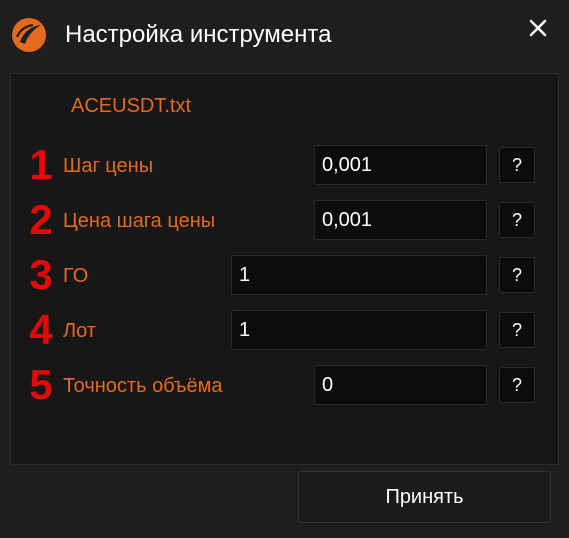 Image resolution: width=569 pixels, height=538 pixels. What do you see at coordinates (359, 330) in the screenshot?
I see `lot-input: 1` at bounding box center [359, 330].